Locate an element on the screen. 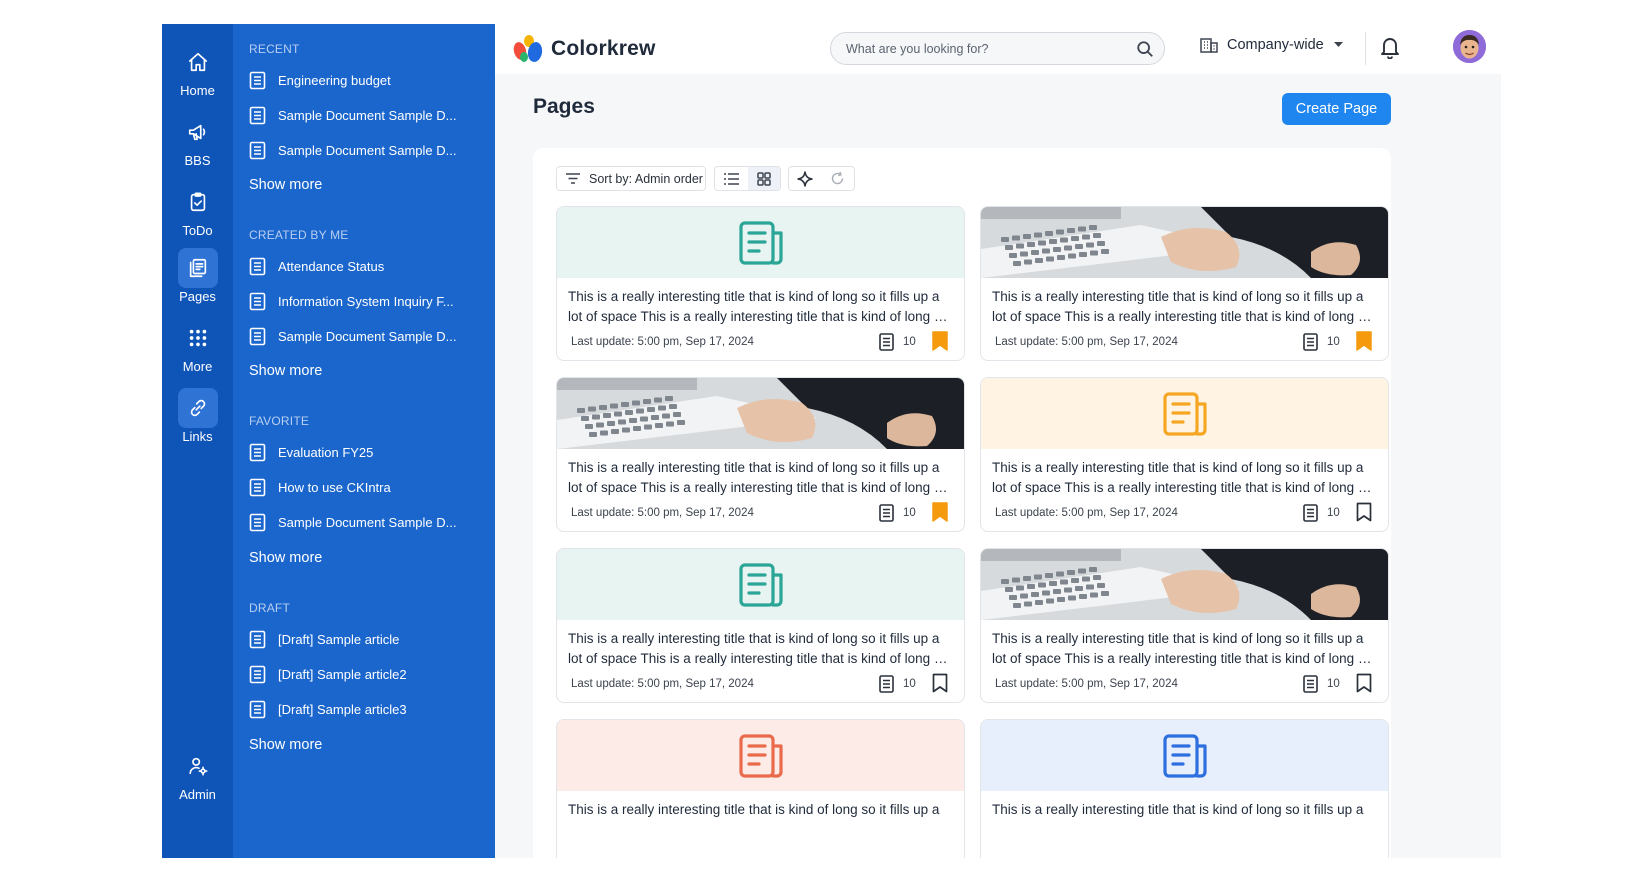 The width and height of the screenshot is (1641, 875). rail-label: Home is located at coordinates (197, 90).